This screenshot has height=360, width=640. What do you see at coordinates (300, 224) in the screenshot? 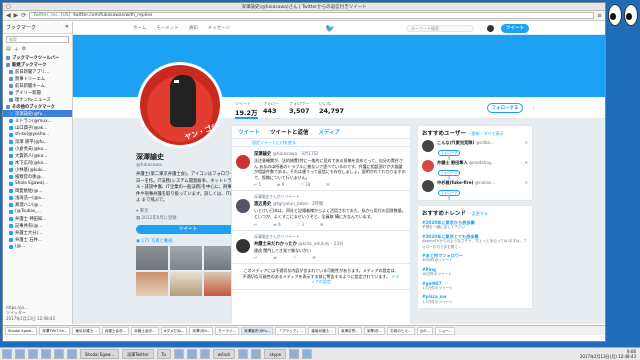
I see `like-icon: ♡ 3` at bounding box center [300, 224].